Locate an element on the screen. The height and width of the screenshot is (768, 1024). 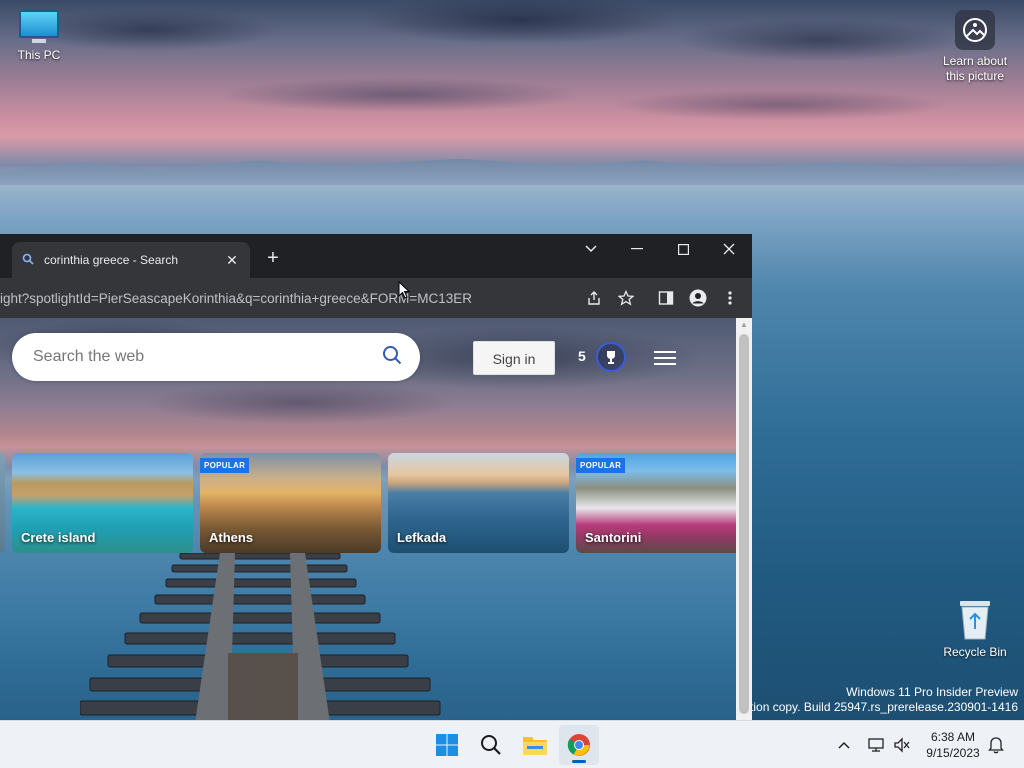
volume-muted-icon is located at coordinates (902, 745).